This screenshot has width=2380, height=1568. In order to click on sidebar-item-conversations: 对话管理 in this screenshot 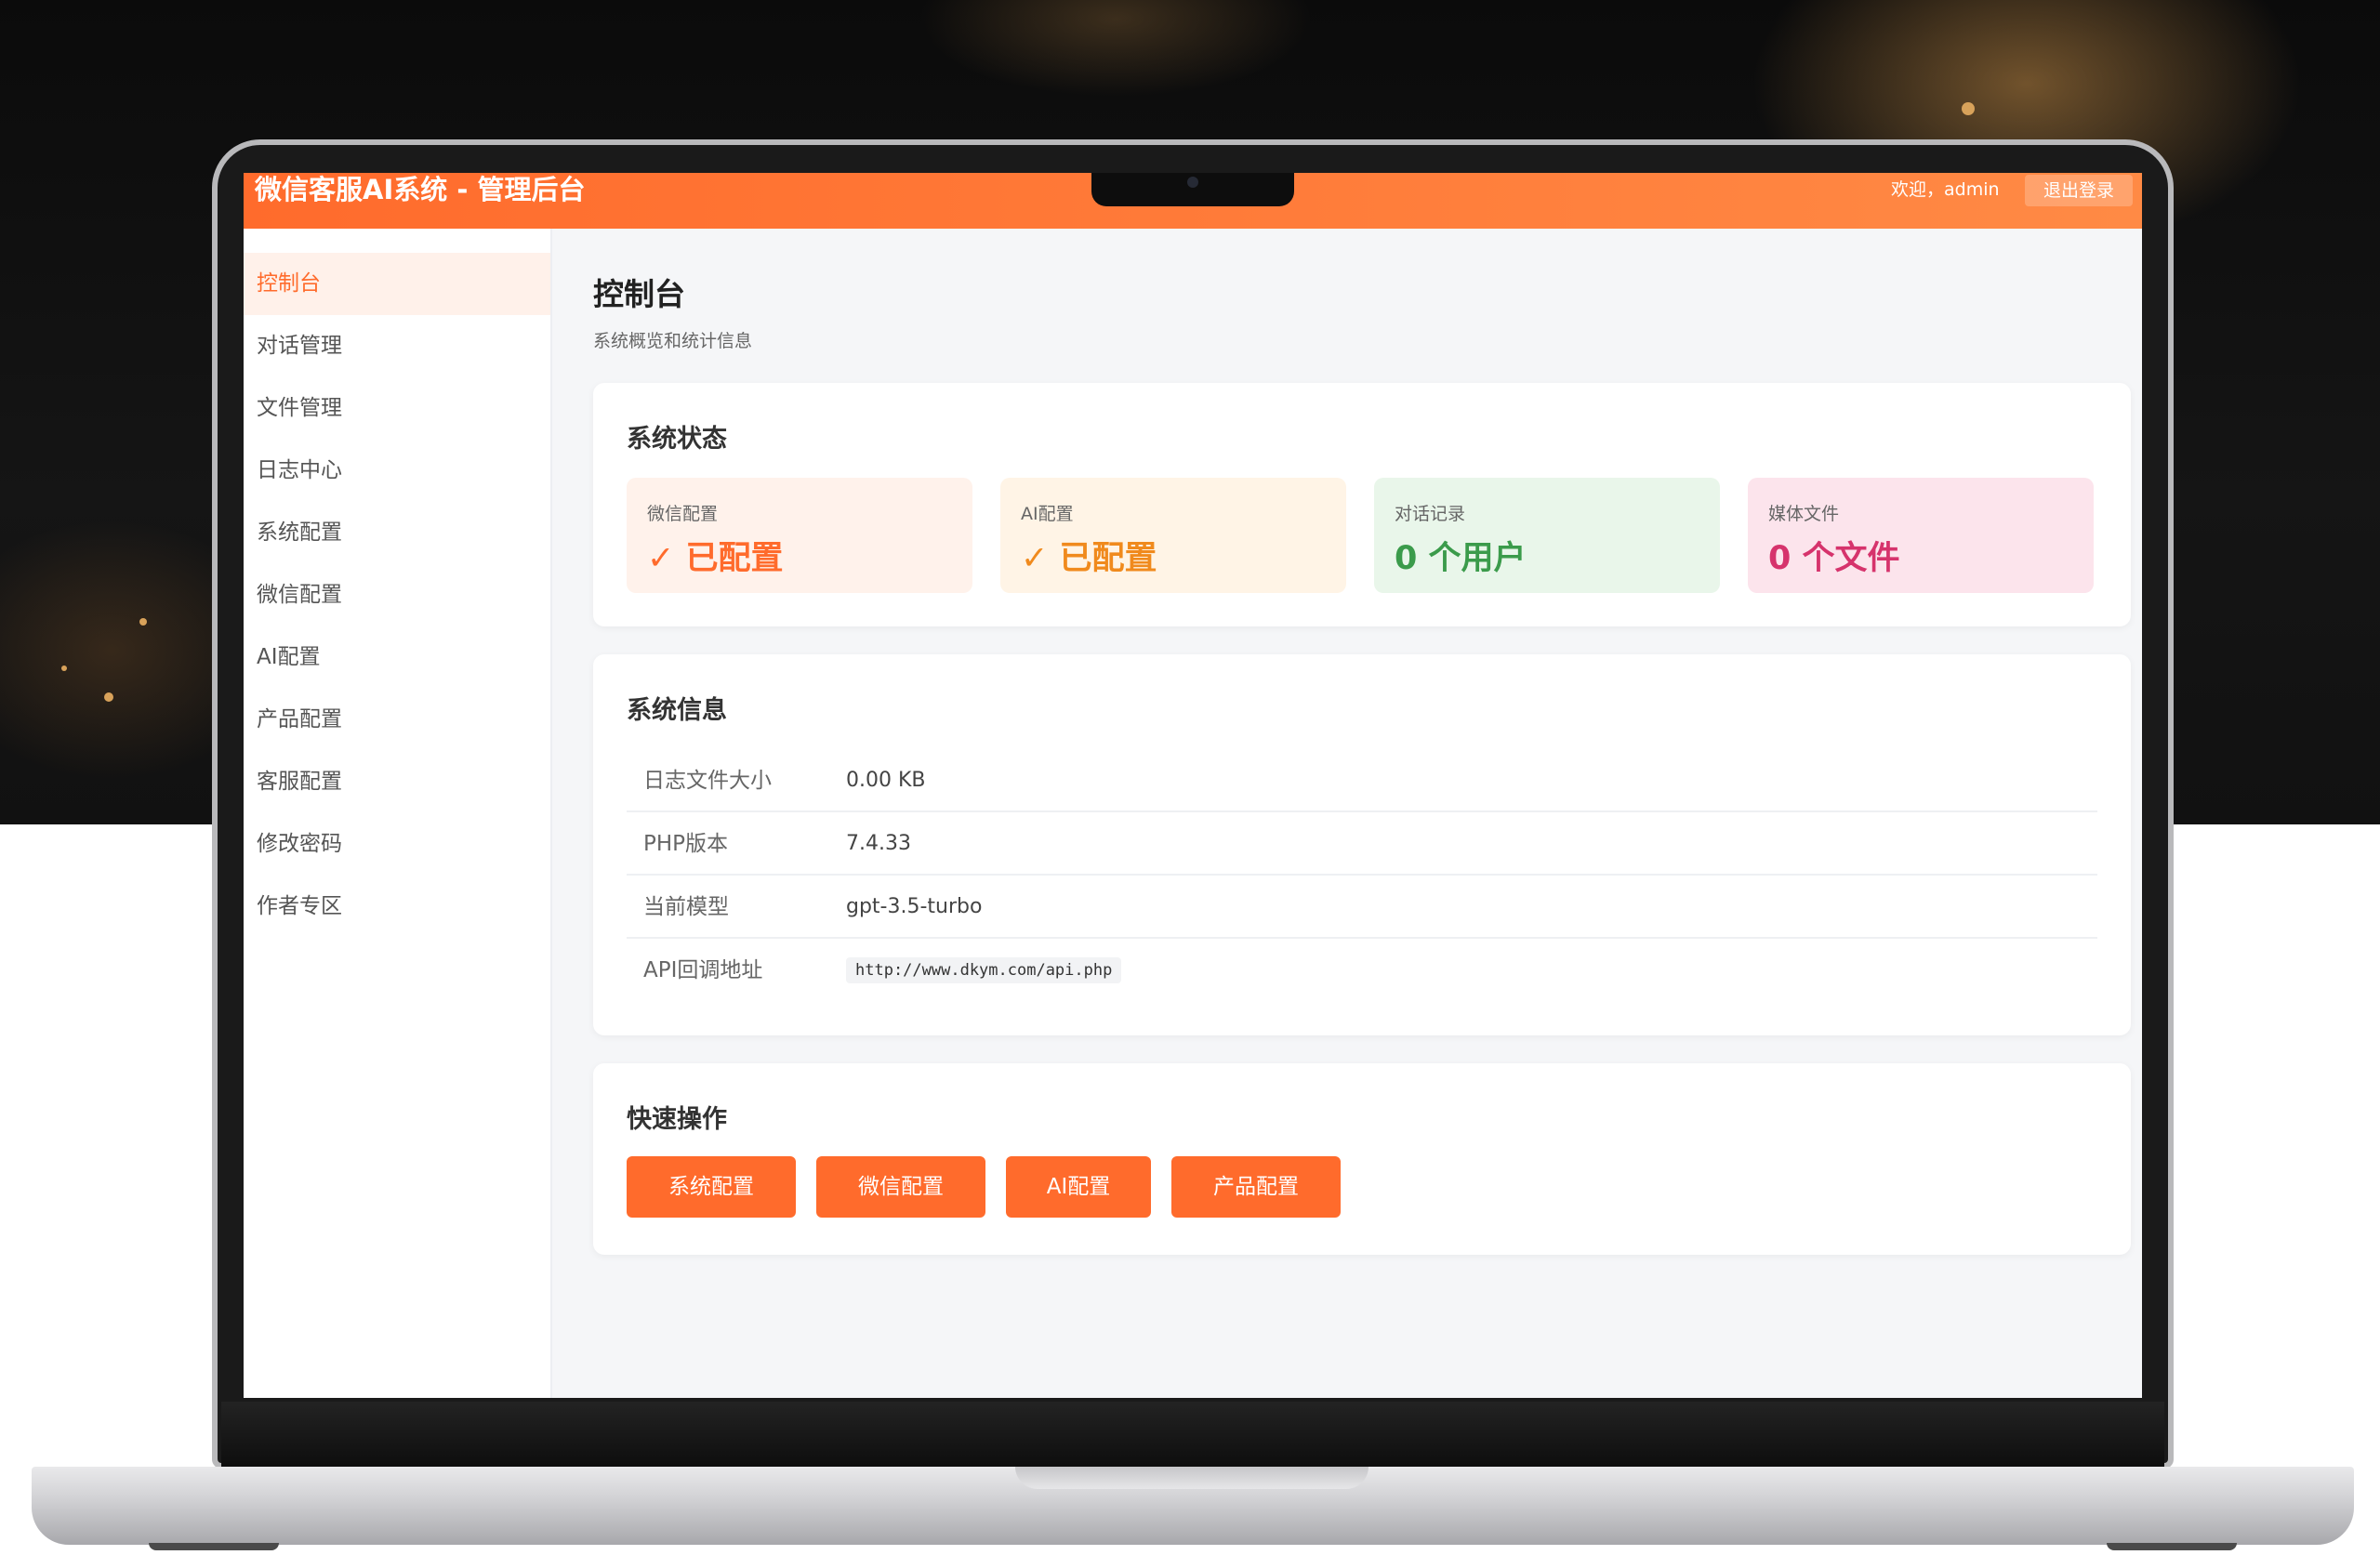, I will do `click(397, 346)`.